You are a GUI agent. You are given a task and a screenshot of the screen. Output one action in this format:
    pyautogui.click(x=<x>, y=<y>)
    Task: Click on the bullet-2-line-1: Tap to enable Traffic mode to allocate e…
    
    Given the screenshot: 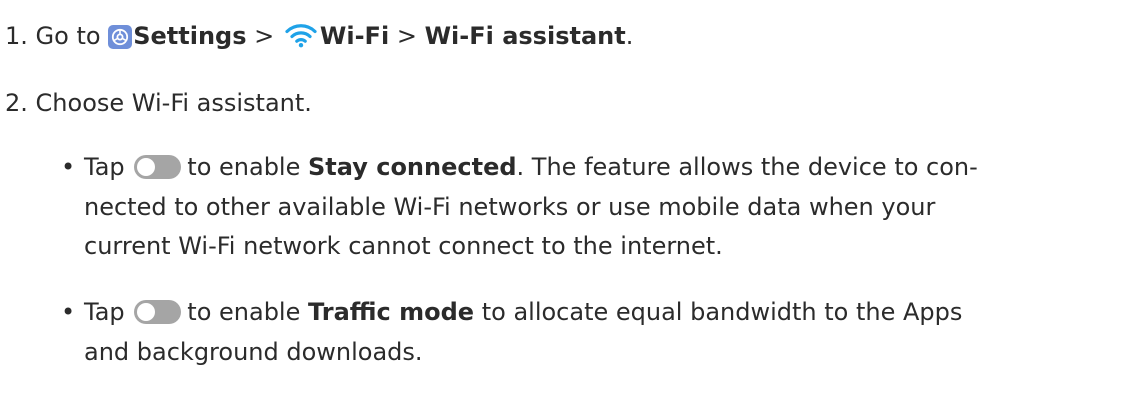 What is the action you would take?
    pyautogui.click(x=523, y=312)
    